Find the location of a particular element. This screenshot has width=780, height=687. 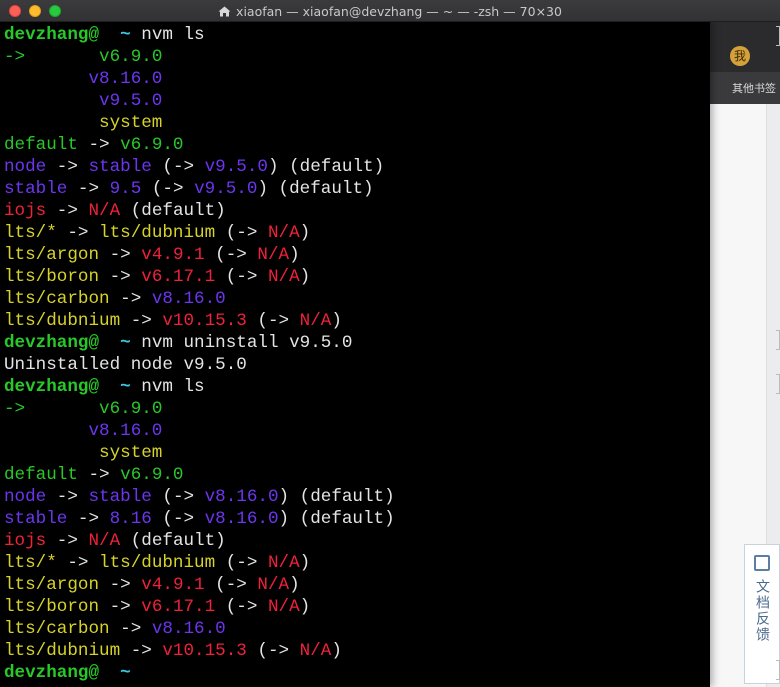

terminal-line: node -> stable (-> v9.5.0) (default) is located at coordinates (354, 167).